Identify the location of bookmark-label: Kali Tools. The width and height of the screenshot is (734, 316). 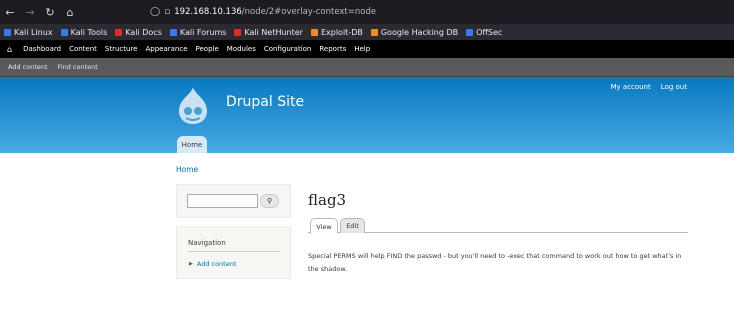
(89, 32).